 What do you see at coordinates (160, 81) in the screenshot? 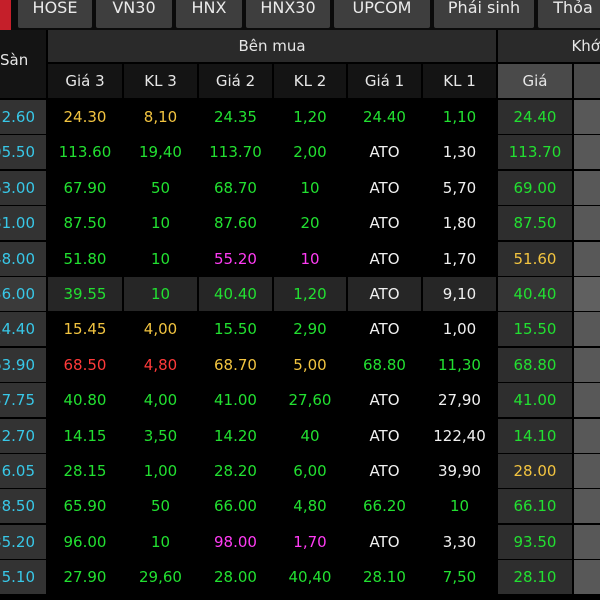
I see `col-header-kl3: KL 3` at bounding box center [160, 81].